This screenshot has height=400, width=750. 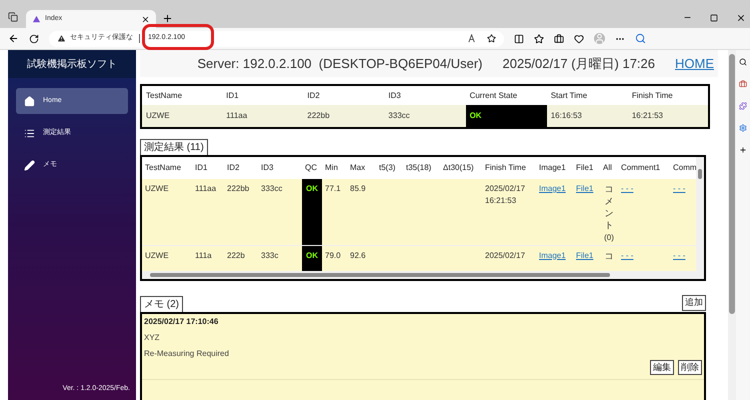 What do you see at coordinates (509, 212) in the screenshot?
I see `table-cell: 2025/02/17 16:21:53` at bounding box center [509, 212].